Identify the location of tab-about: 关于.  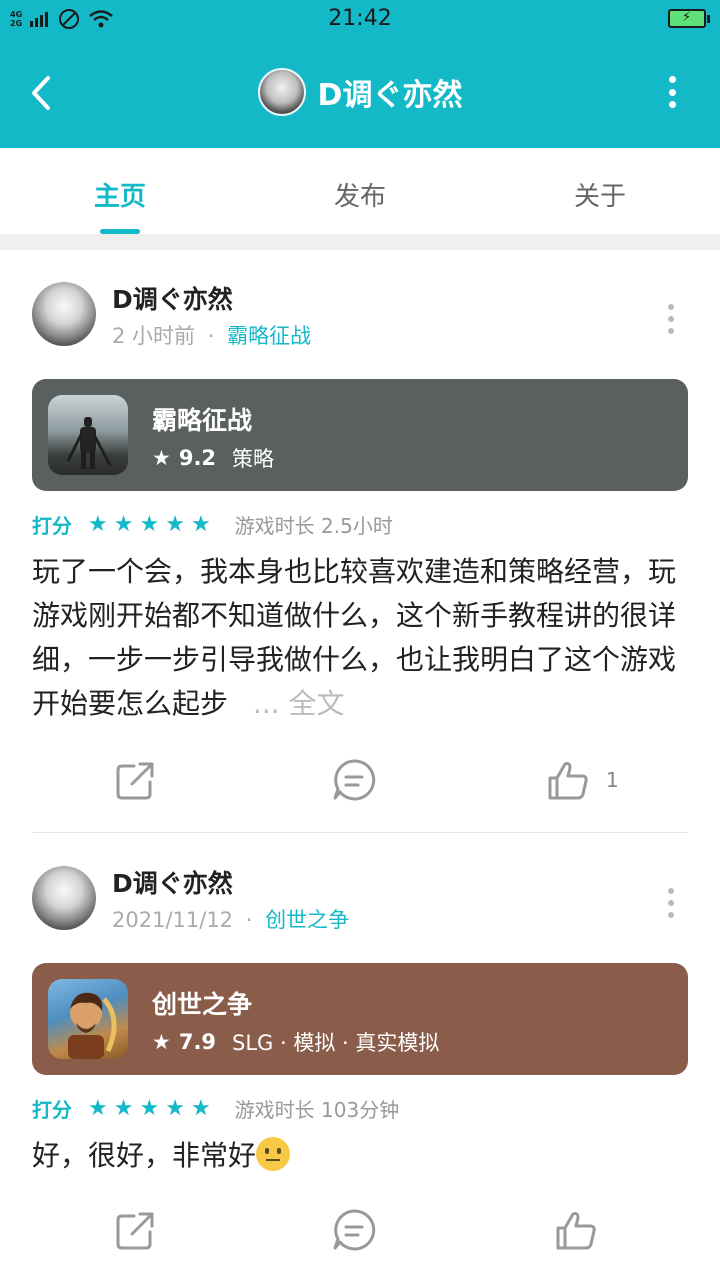
(600, 191).